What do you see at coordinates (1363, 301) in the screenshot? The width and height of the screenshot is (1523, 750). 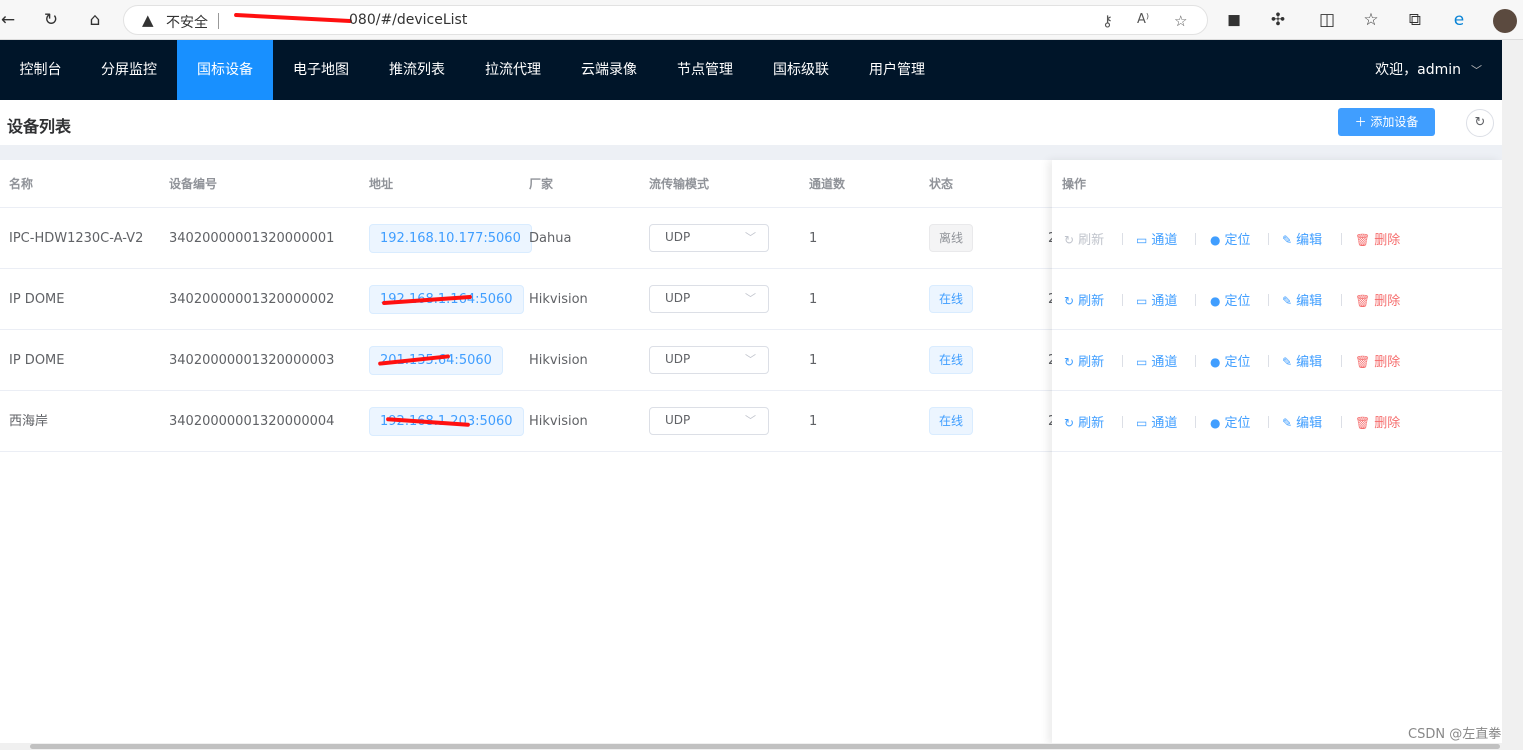 I see `trash-icon: 🗑` at bounding box center [1363, 301].